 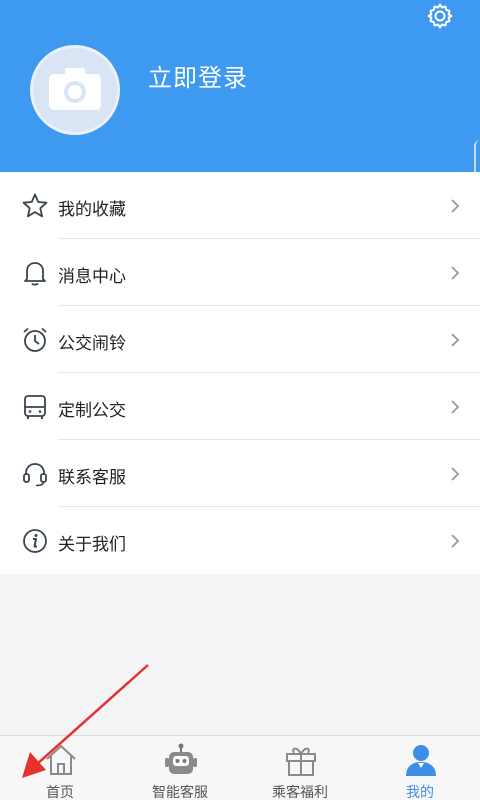 What do you see at coordinates (60, 792) in the screenshot?
I see `tab-label: 首页` at bounding box center [60, 792].